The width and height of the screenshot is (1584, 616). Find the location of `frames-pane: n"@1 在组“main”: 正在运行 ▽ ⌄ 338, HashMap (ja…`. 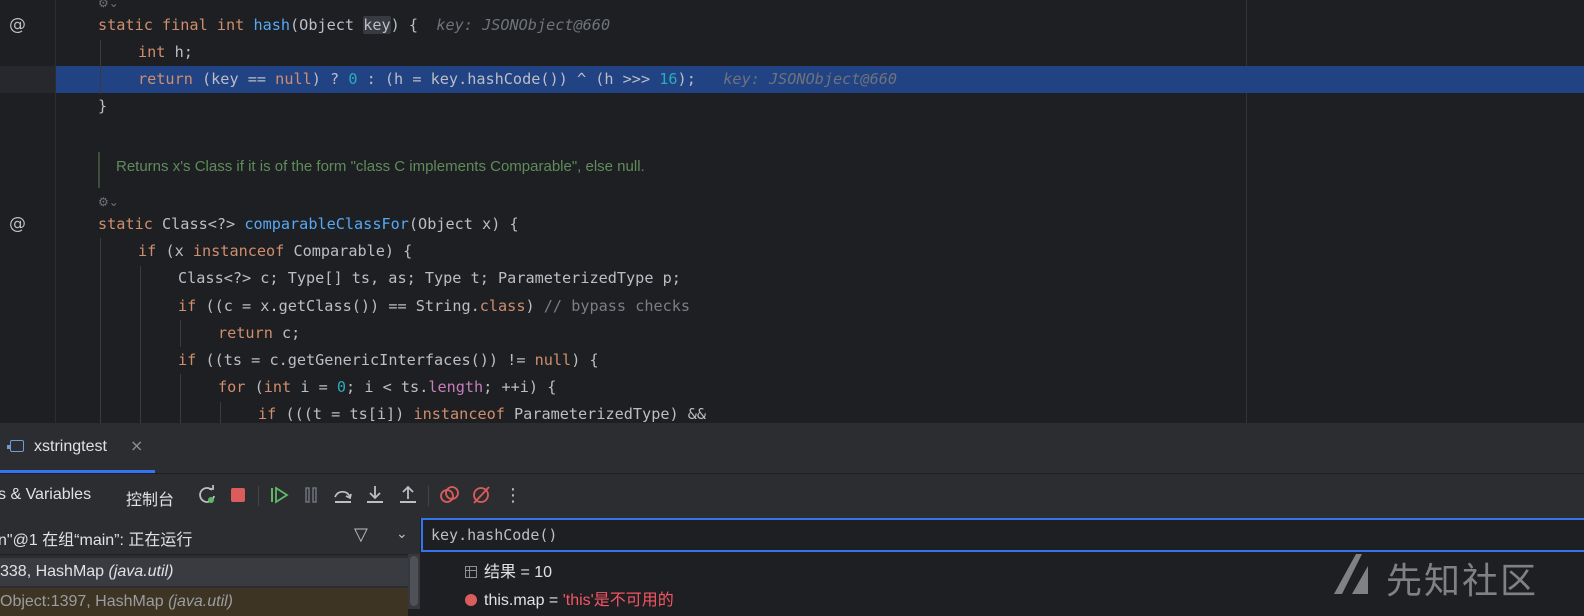

frames-pane: n"@1 在组“main”: 正在运行 ▽ ⌄ 338, HashMap (ja… is located at coordinates (210, 567).